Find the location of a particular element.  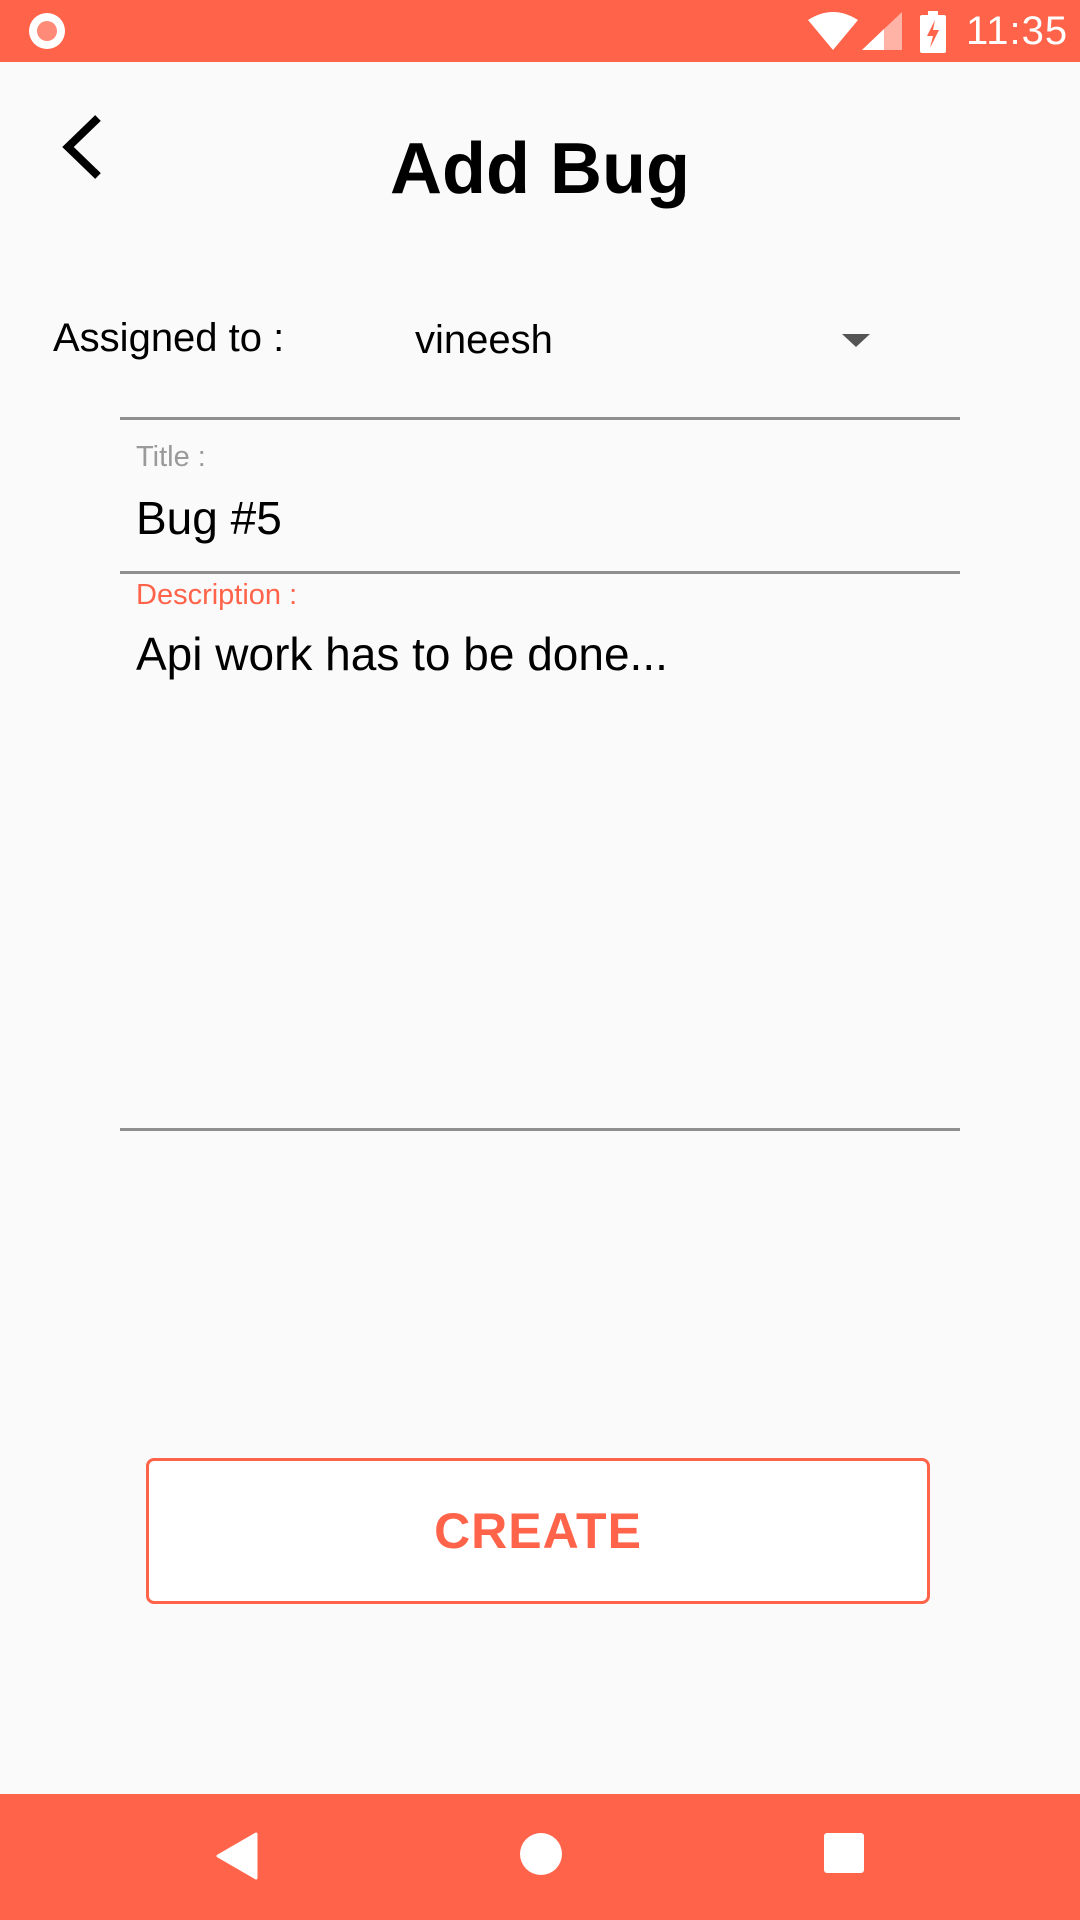

create-button-label: CREATE is located at coordinates (538, 1531).